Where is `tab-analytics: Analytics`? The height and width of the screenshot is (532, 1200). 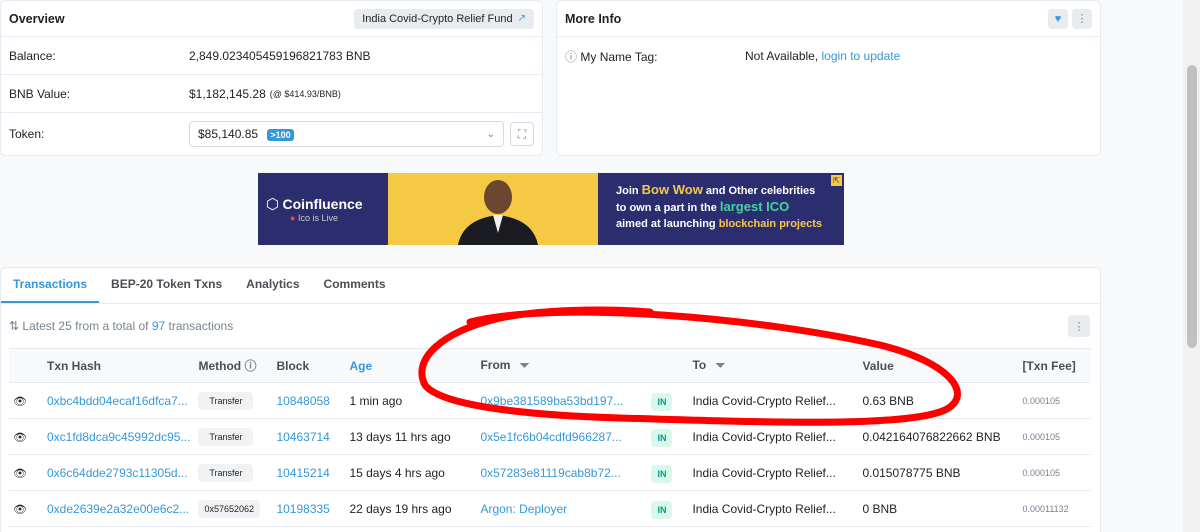 tab-analytics: Analytics is located at coordinates (272, 290).